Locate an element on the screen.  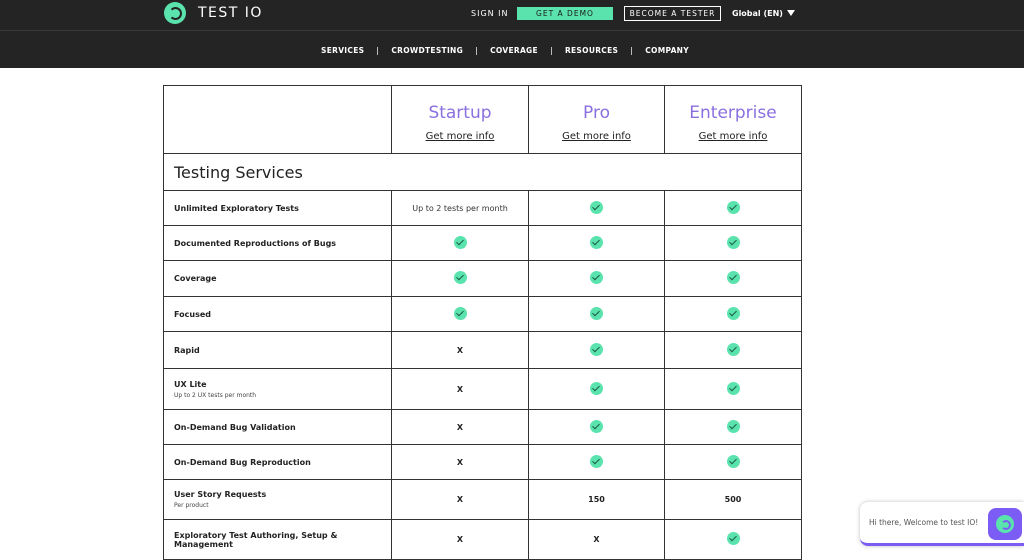
feature-sublabel: Per product is located at coordinates (191, 505).